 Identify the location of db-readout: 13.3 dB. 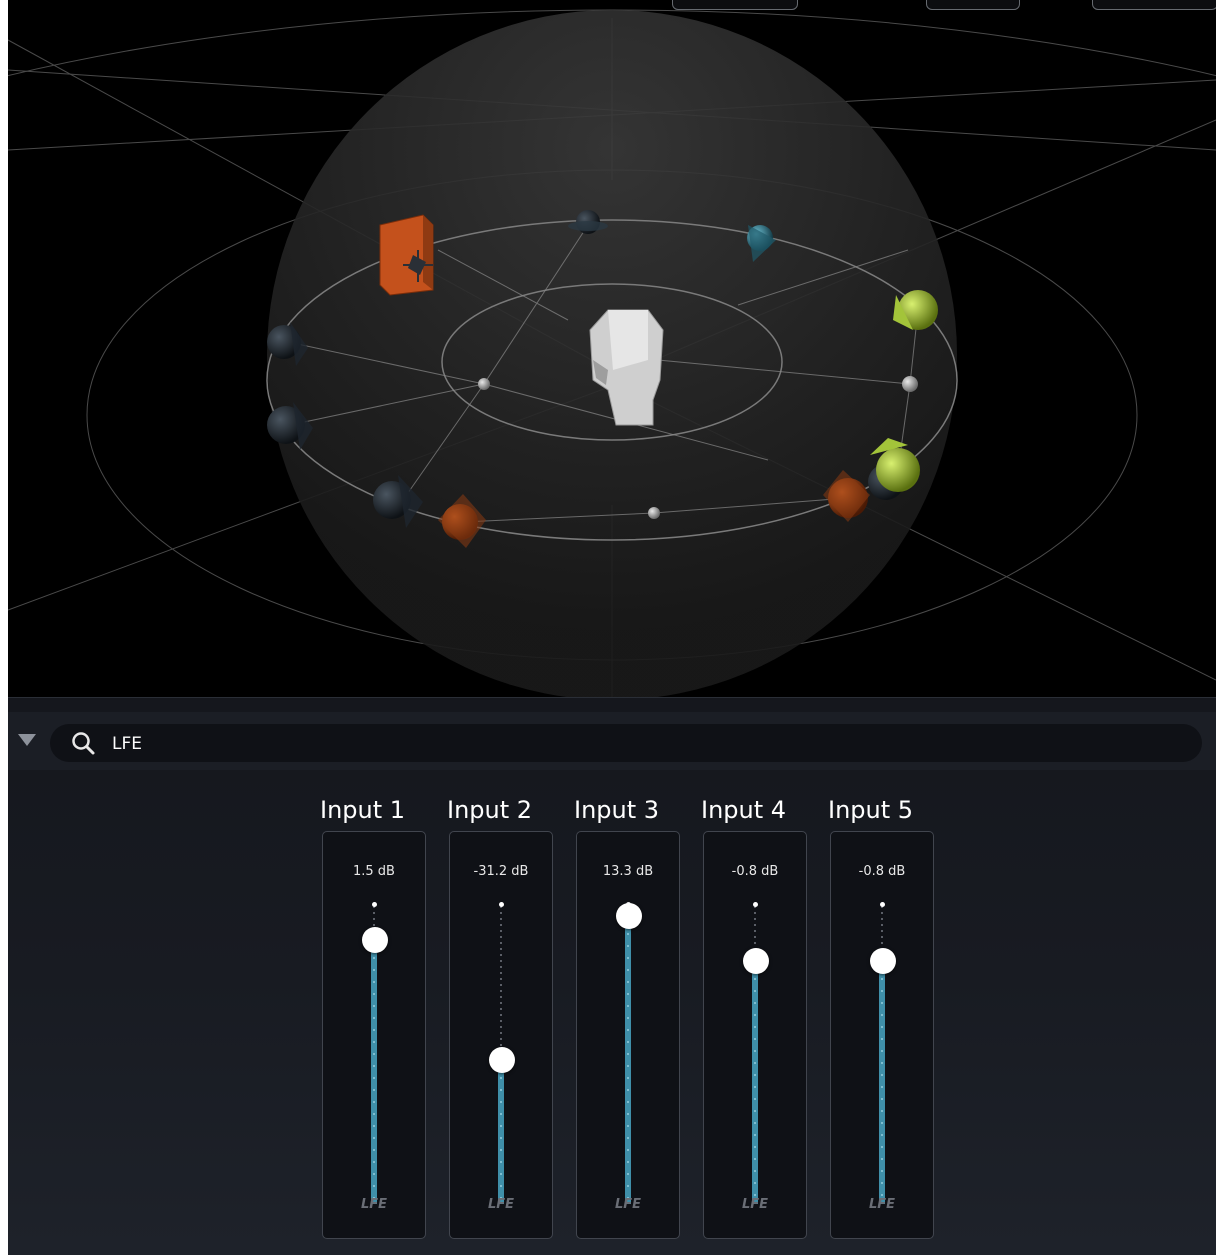
(628, 871).